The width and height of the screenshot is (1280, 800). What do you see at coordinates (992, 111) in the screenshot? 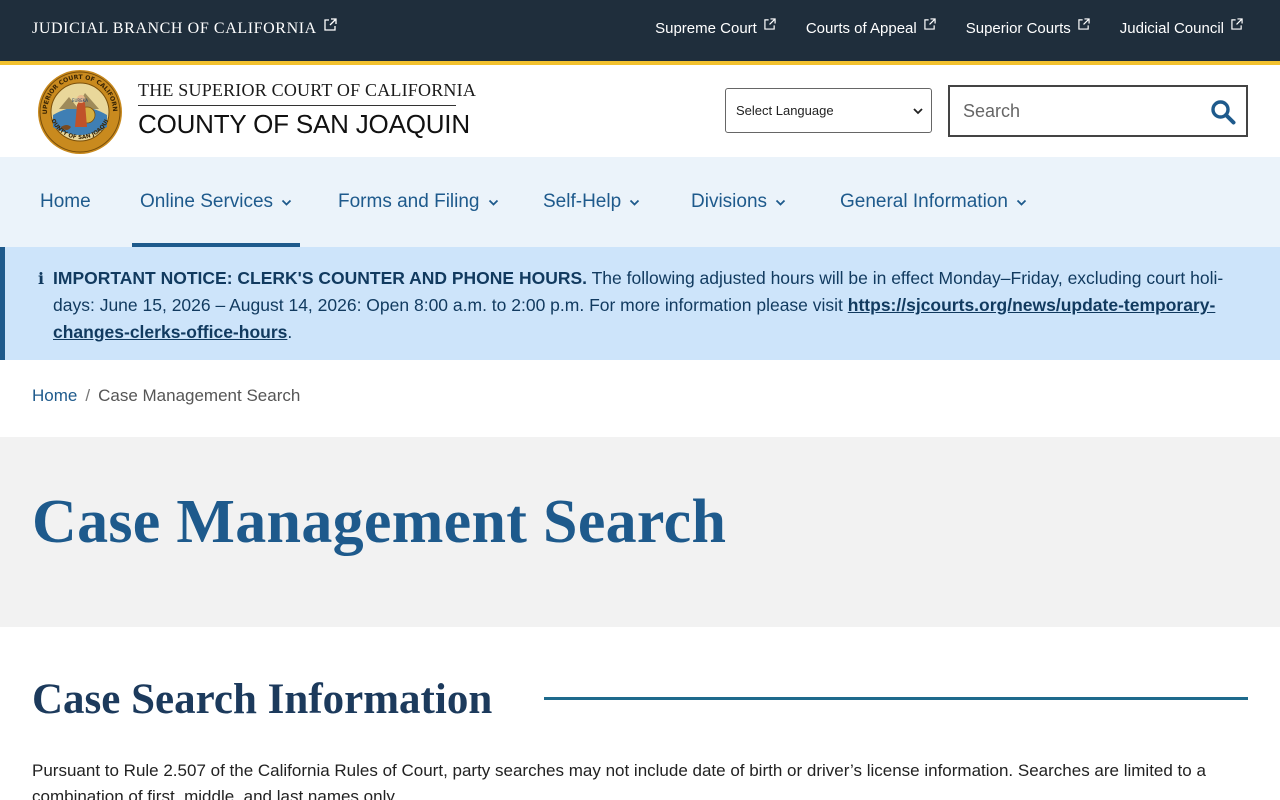
I see `search-placeholder: Search` at bounding box center [992, 111].